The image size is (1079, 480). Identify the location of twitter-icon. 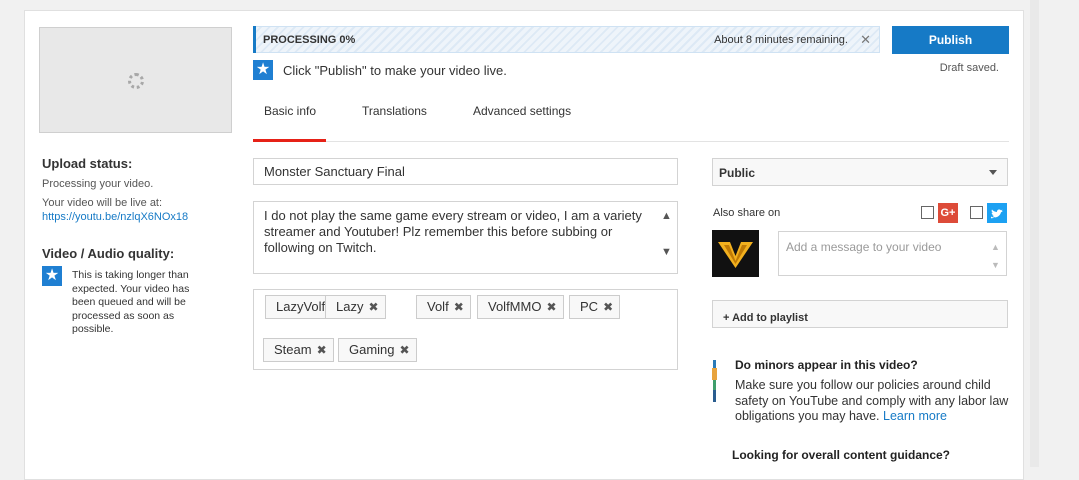
(997, 213).